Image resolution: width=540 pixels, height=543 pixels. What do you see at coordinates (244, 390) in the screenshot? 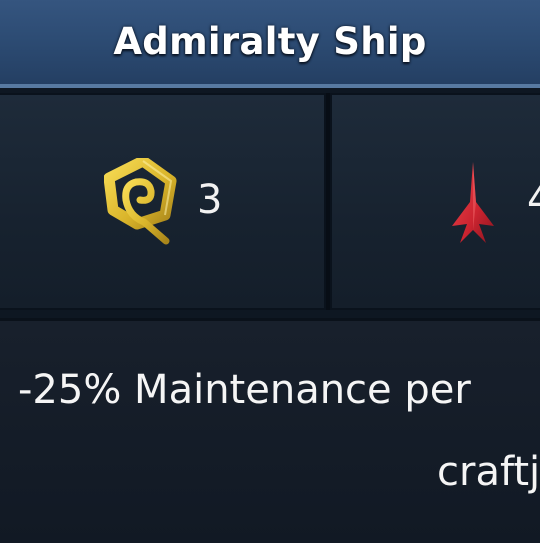
I see `description-line-1: -25% Maintenance per` at bounding box center [244, 390].